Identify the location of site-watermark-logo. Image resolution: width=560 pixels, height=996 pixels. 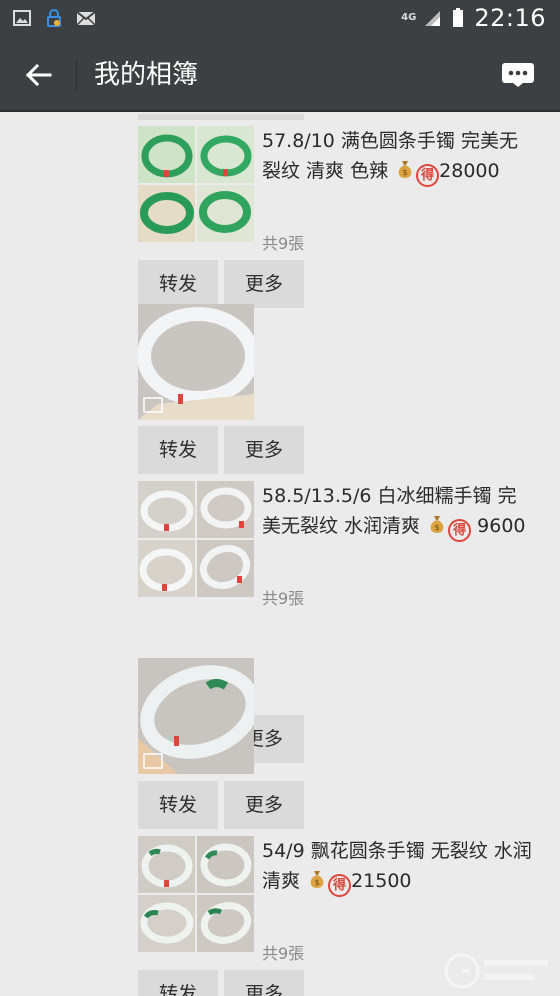
(497, 971).